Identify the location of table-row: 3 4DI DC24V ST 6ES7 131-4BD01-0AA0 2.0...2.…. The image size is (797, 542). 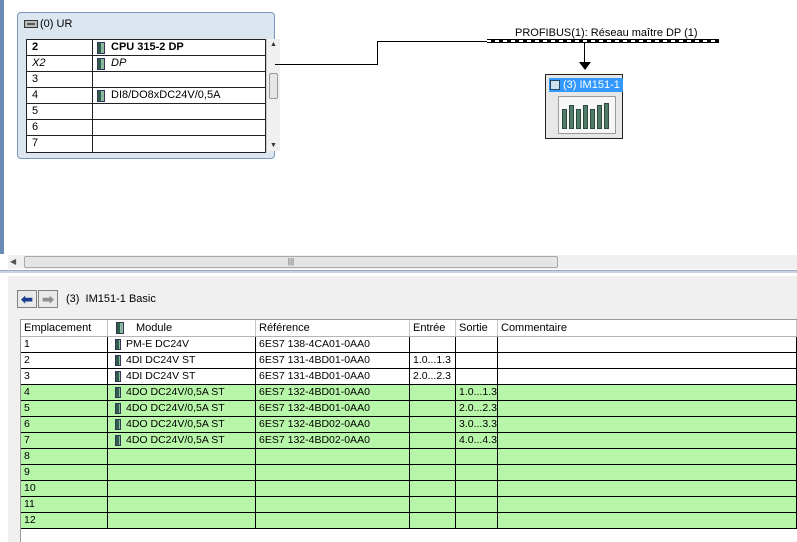
(409, 377).